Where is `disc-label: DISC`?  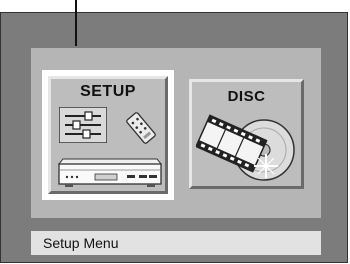
disc-label: DISC is located at coordinates (246, 96).